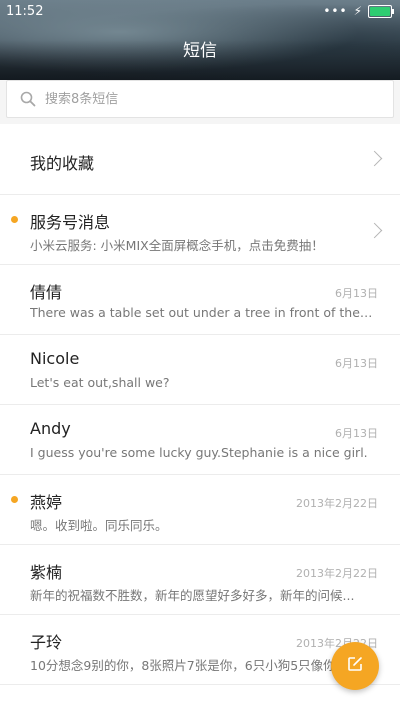 The image size is (400, 711). What do you see at coordinates (46, 572) in the screenshot?
I see `message-sender: 紫楠` at bounding box center [46, 572].